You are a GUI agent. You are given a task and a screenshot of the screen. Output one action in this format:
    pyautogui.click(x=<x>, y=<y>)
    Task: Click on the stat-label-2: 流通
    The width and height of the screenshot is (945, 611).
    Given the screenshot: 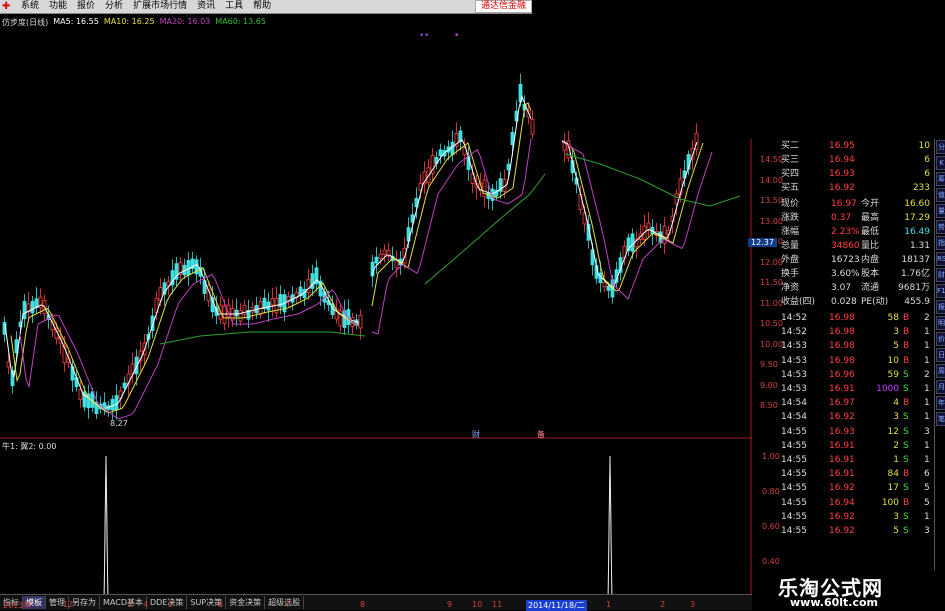 What is the action you would take?
    pyautogui.click(x=870, y=288)
    